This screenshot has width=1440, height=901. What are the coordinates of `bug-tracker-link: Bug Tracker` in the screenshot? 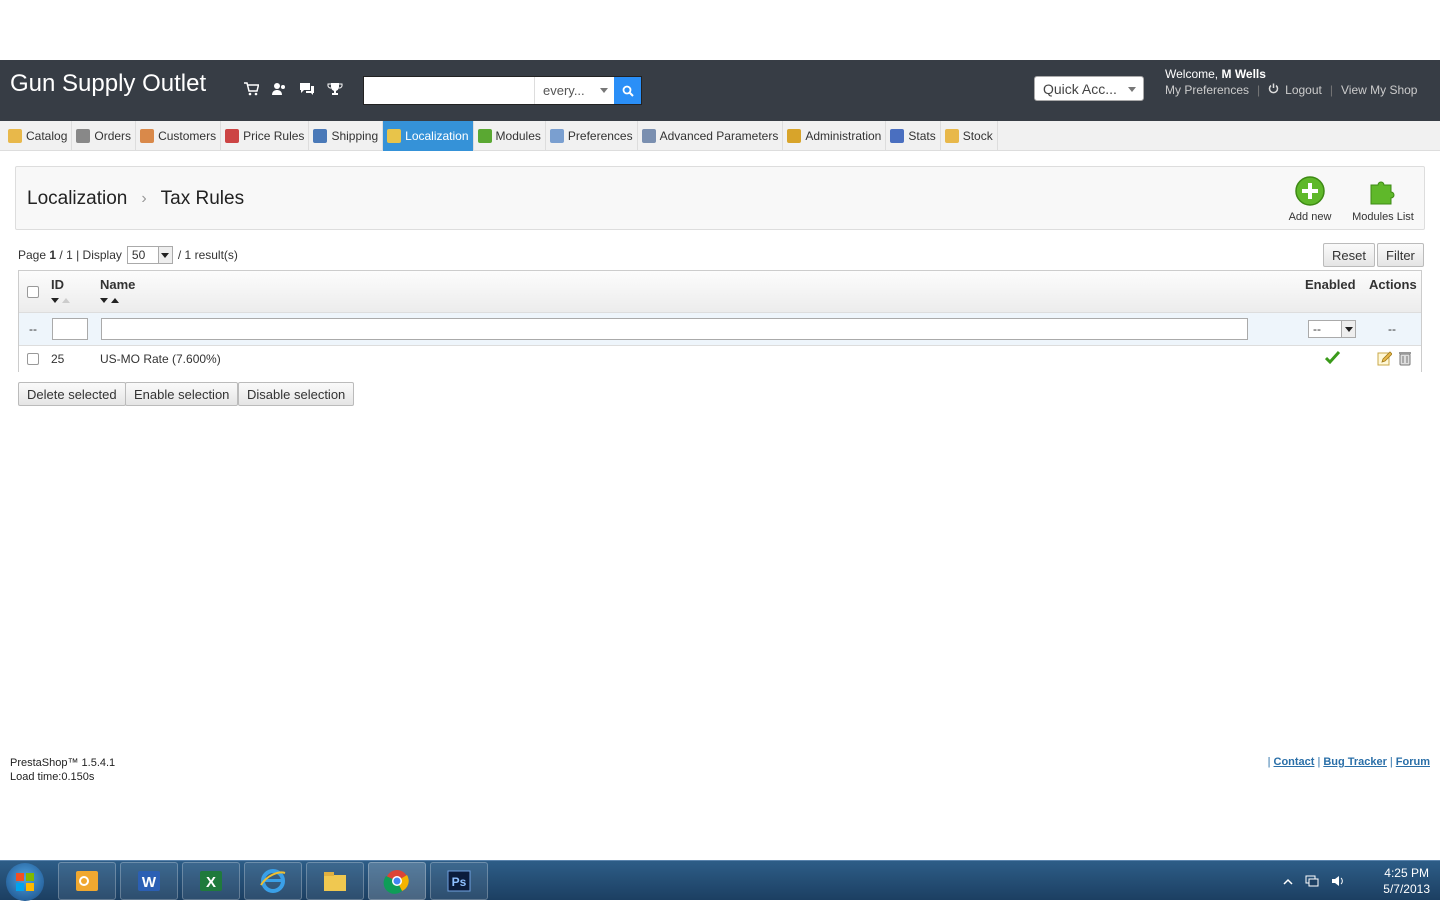 It's located at (1355, 762).